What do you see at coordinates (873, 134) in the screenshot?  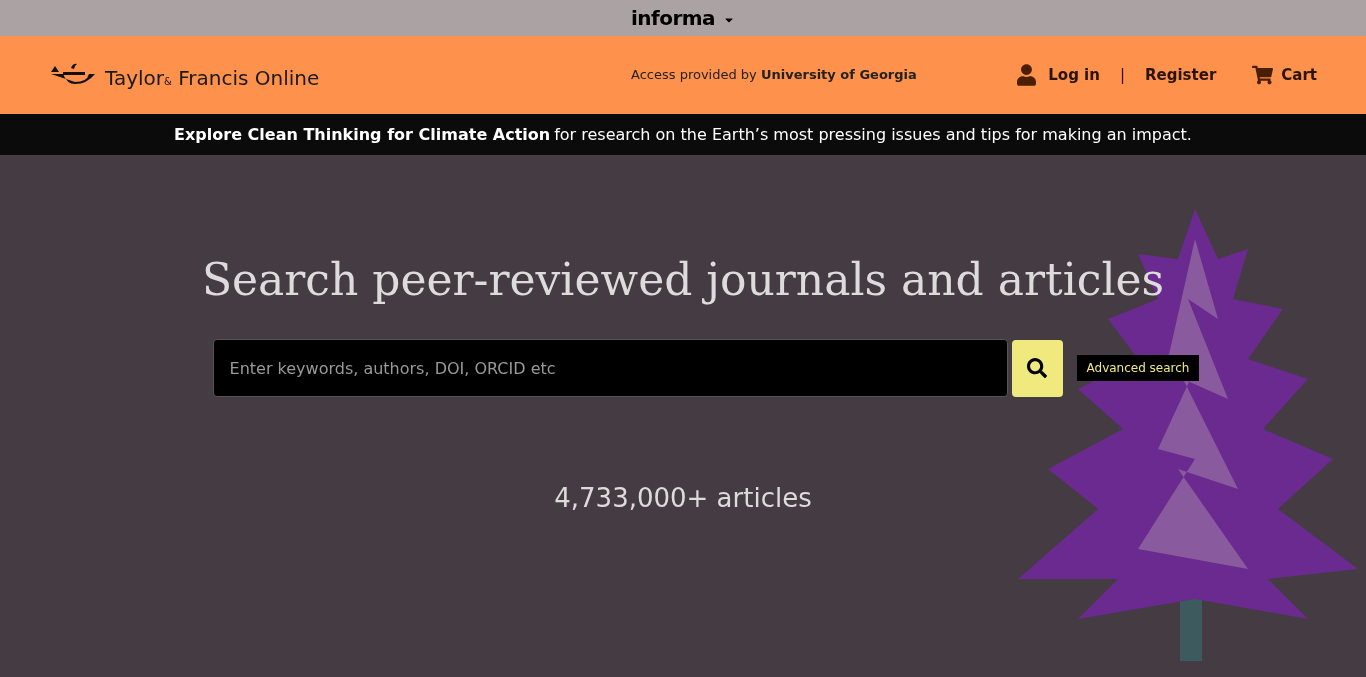 I see `banner-text: for research on the Earth’s most pressing issues and tips for making an impact.` at bounding box center [873, 134].